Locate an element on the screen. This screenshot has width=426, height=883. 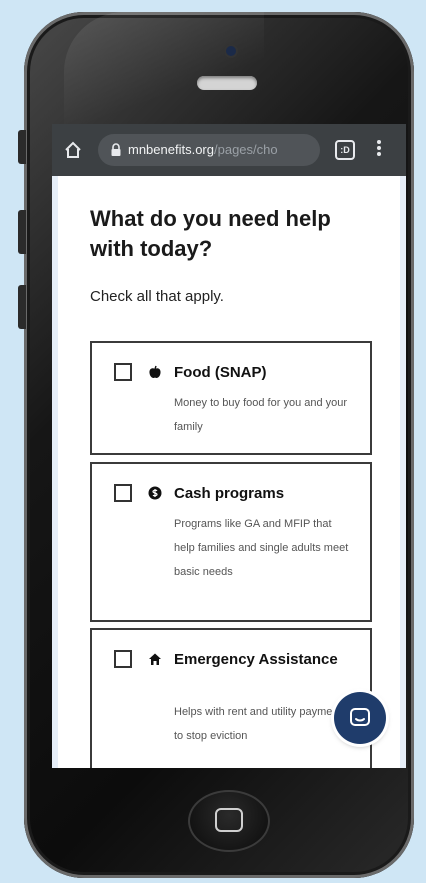
tabs-icon: :D is located at coordinates (345, 150).